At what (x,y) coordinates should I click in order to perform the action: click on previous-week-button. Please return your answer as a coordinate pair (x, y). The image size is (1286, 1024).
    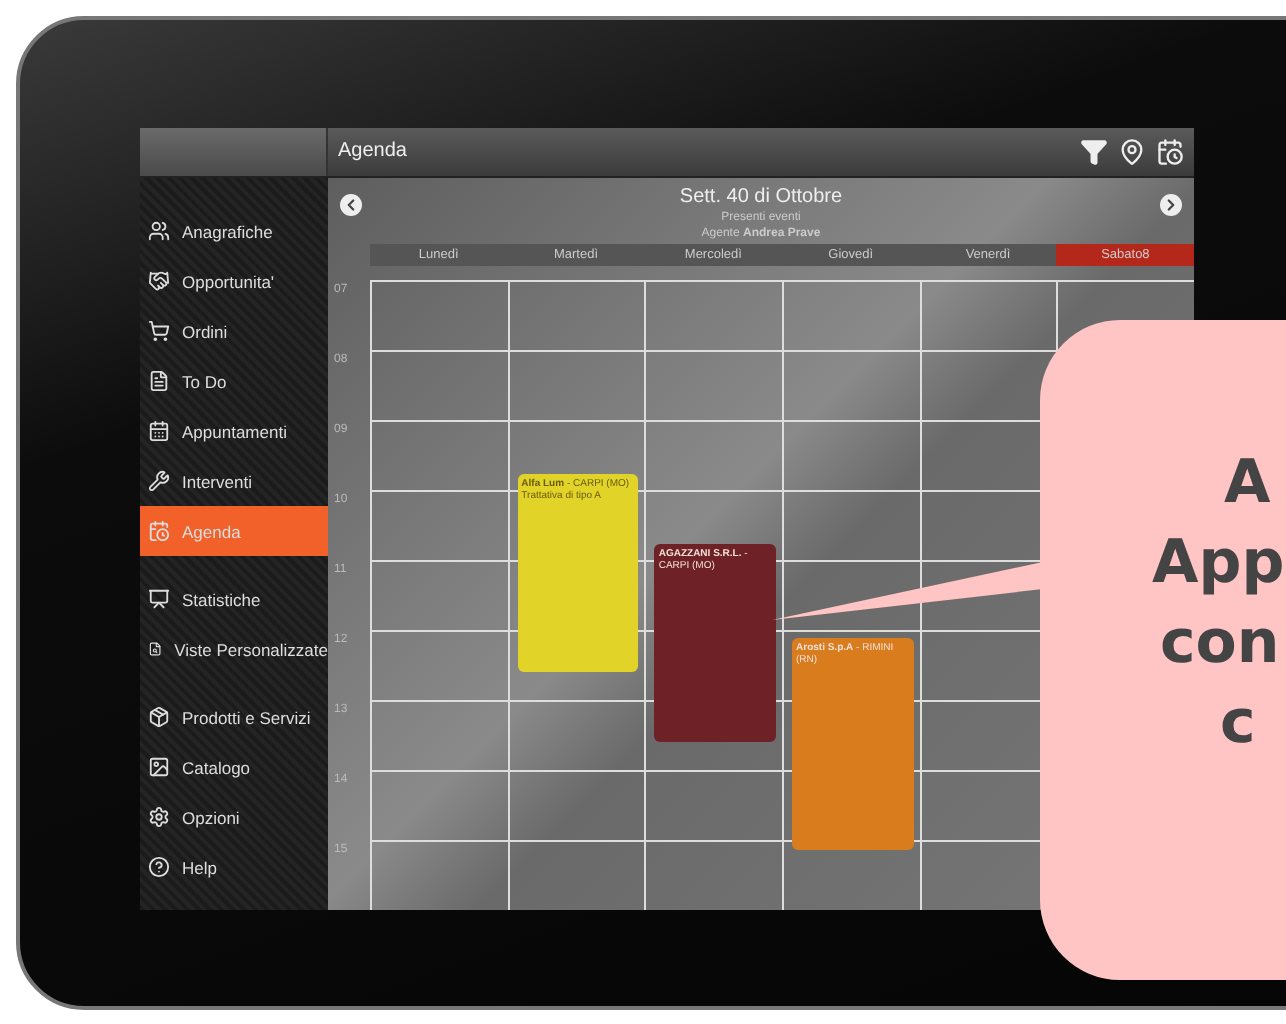
    Looking at the image, I should click on (351, 205).